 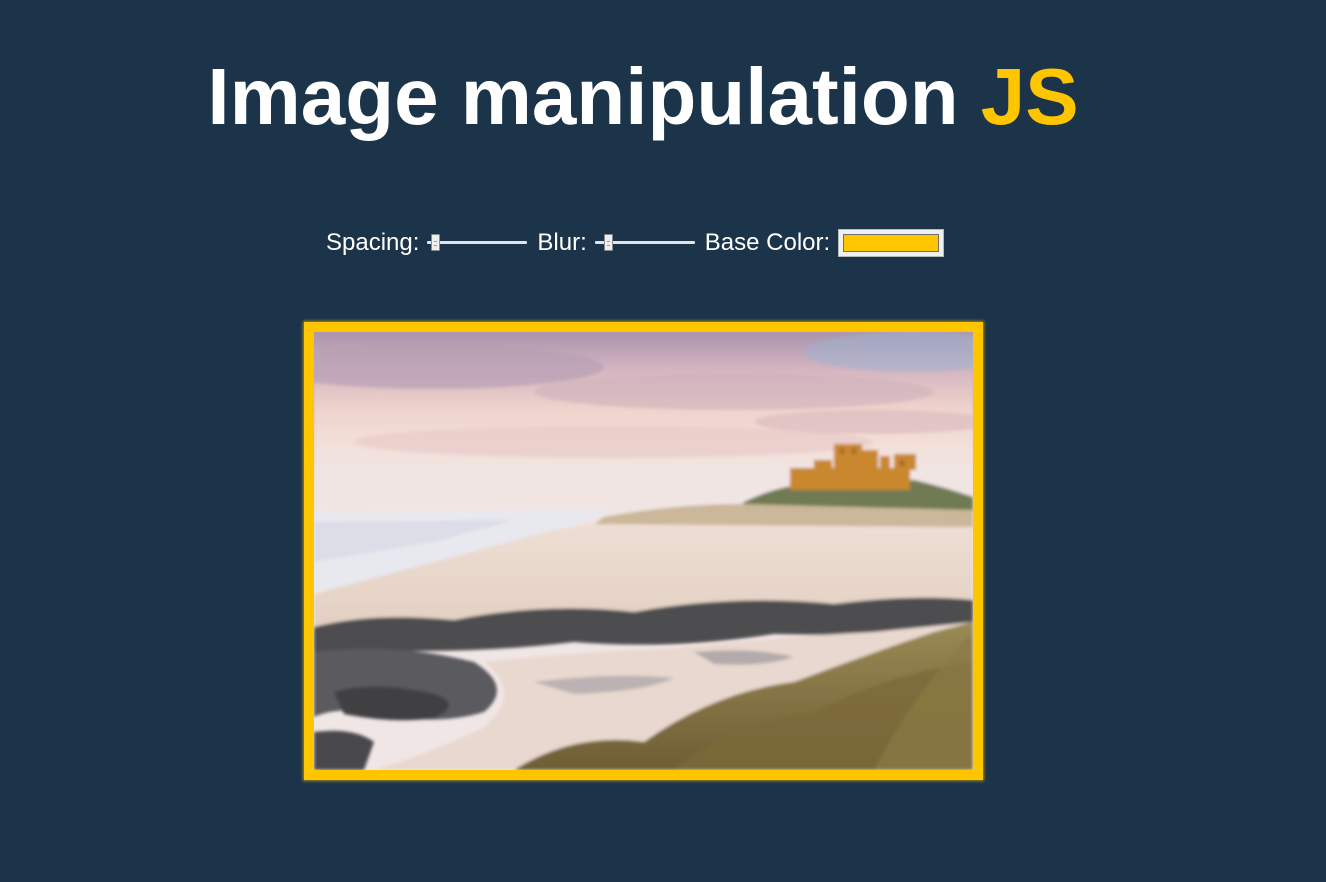 What do you see at coordinates (767, 242) in the screenshot?
I see `base-color-label: Base Color:` at bounding box center [767, 242].